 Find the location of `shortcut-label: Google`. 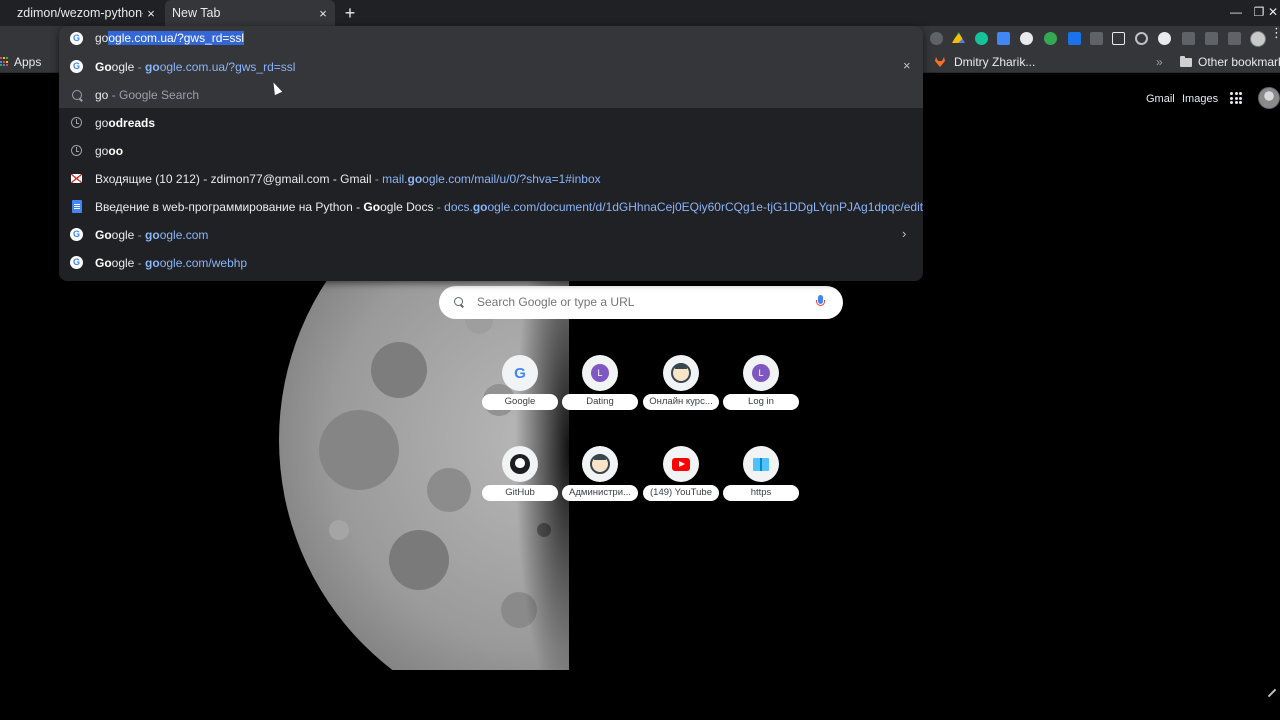

shortcut-label: Google is located at coordinates (520, 402).